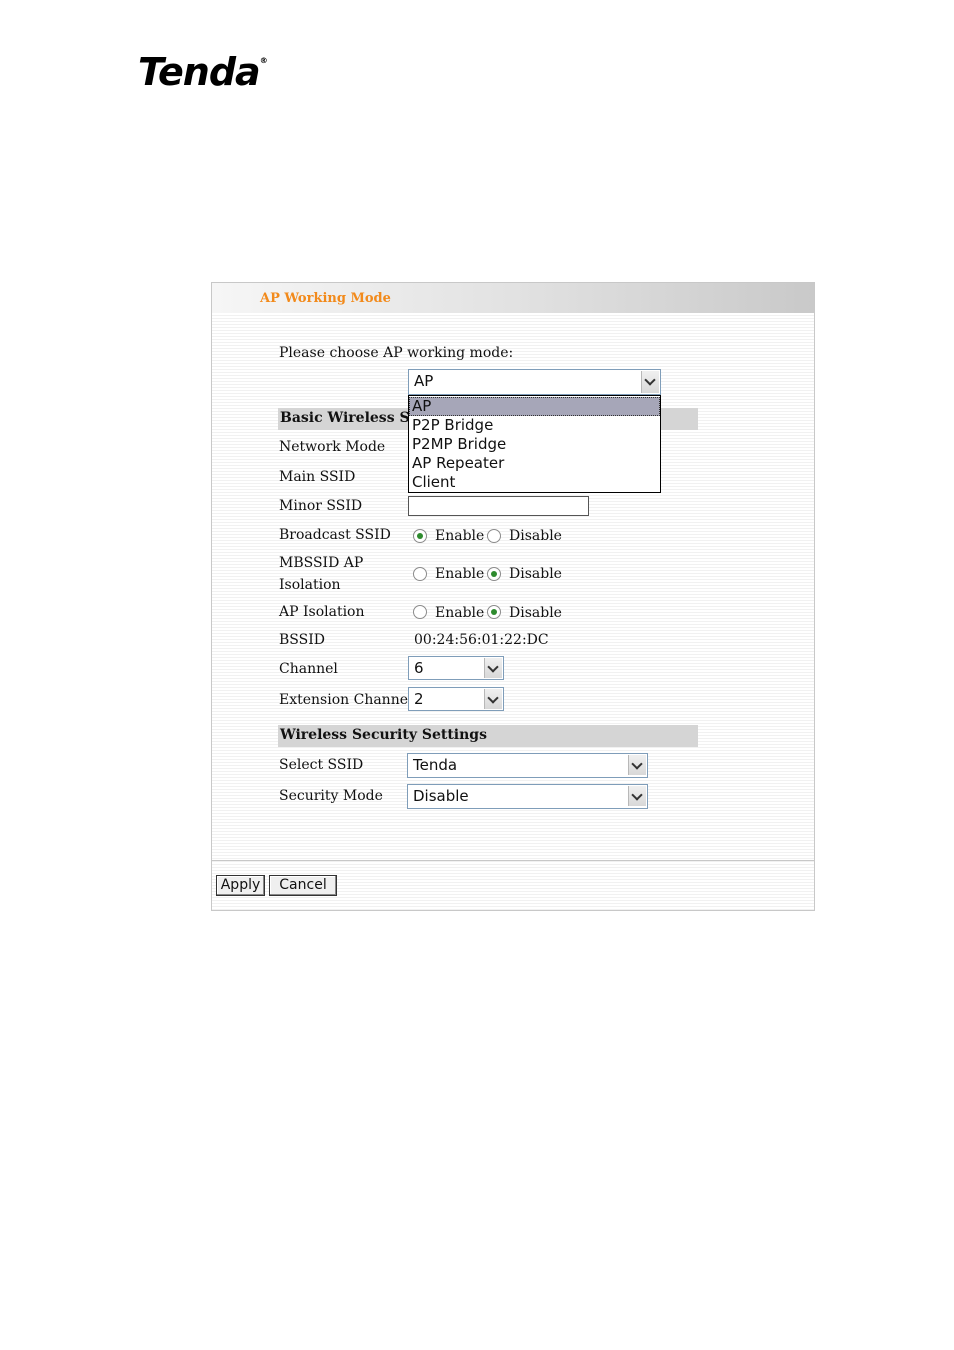 The image size is (954, 1350). What do you see at coordinates (527, 796) in the screenshot?
I see `security-mode-select: Disable` at bounding box center [527, 796].